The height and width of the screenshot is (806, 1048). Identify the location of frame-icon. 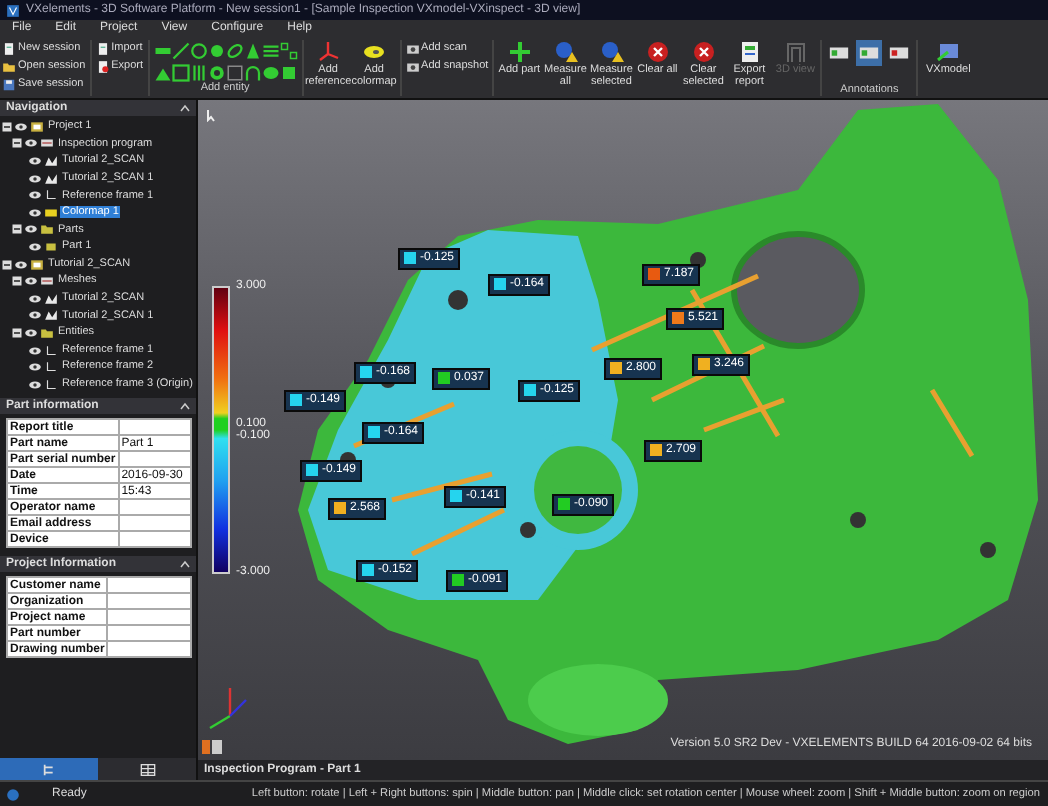
(795, 52).